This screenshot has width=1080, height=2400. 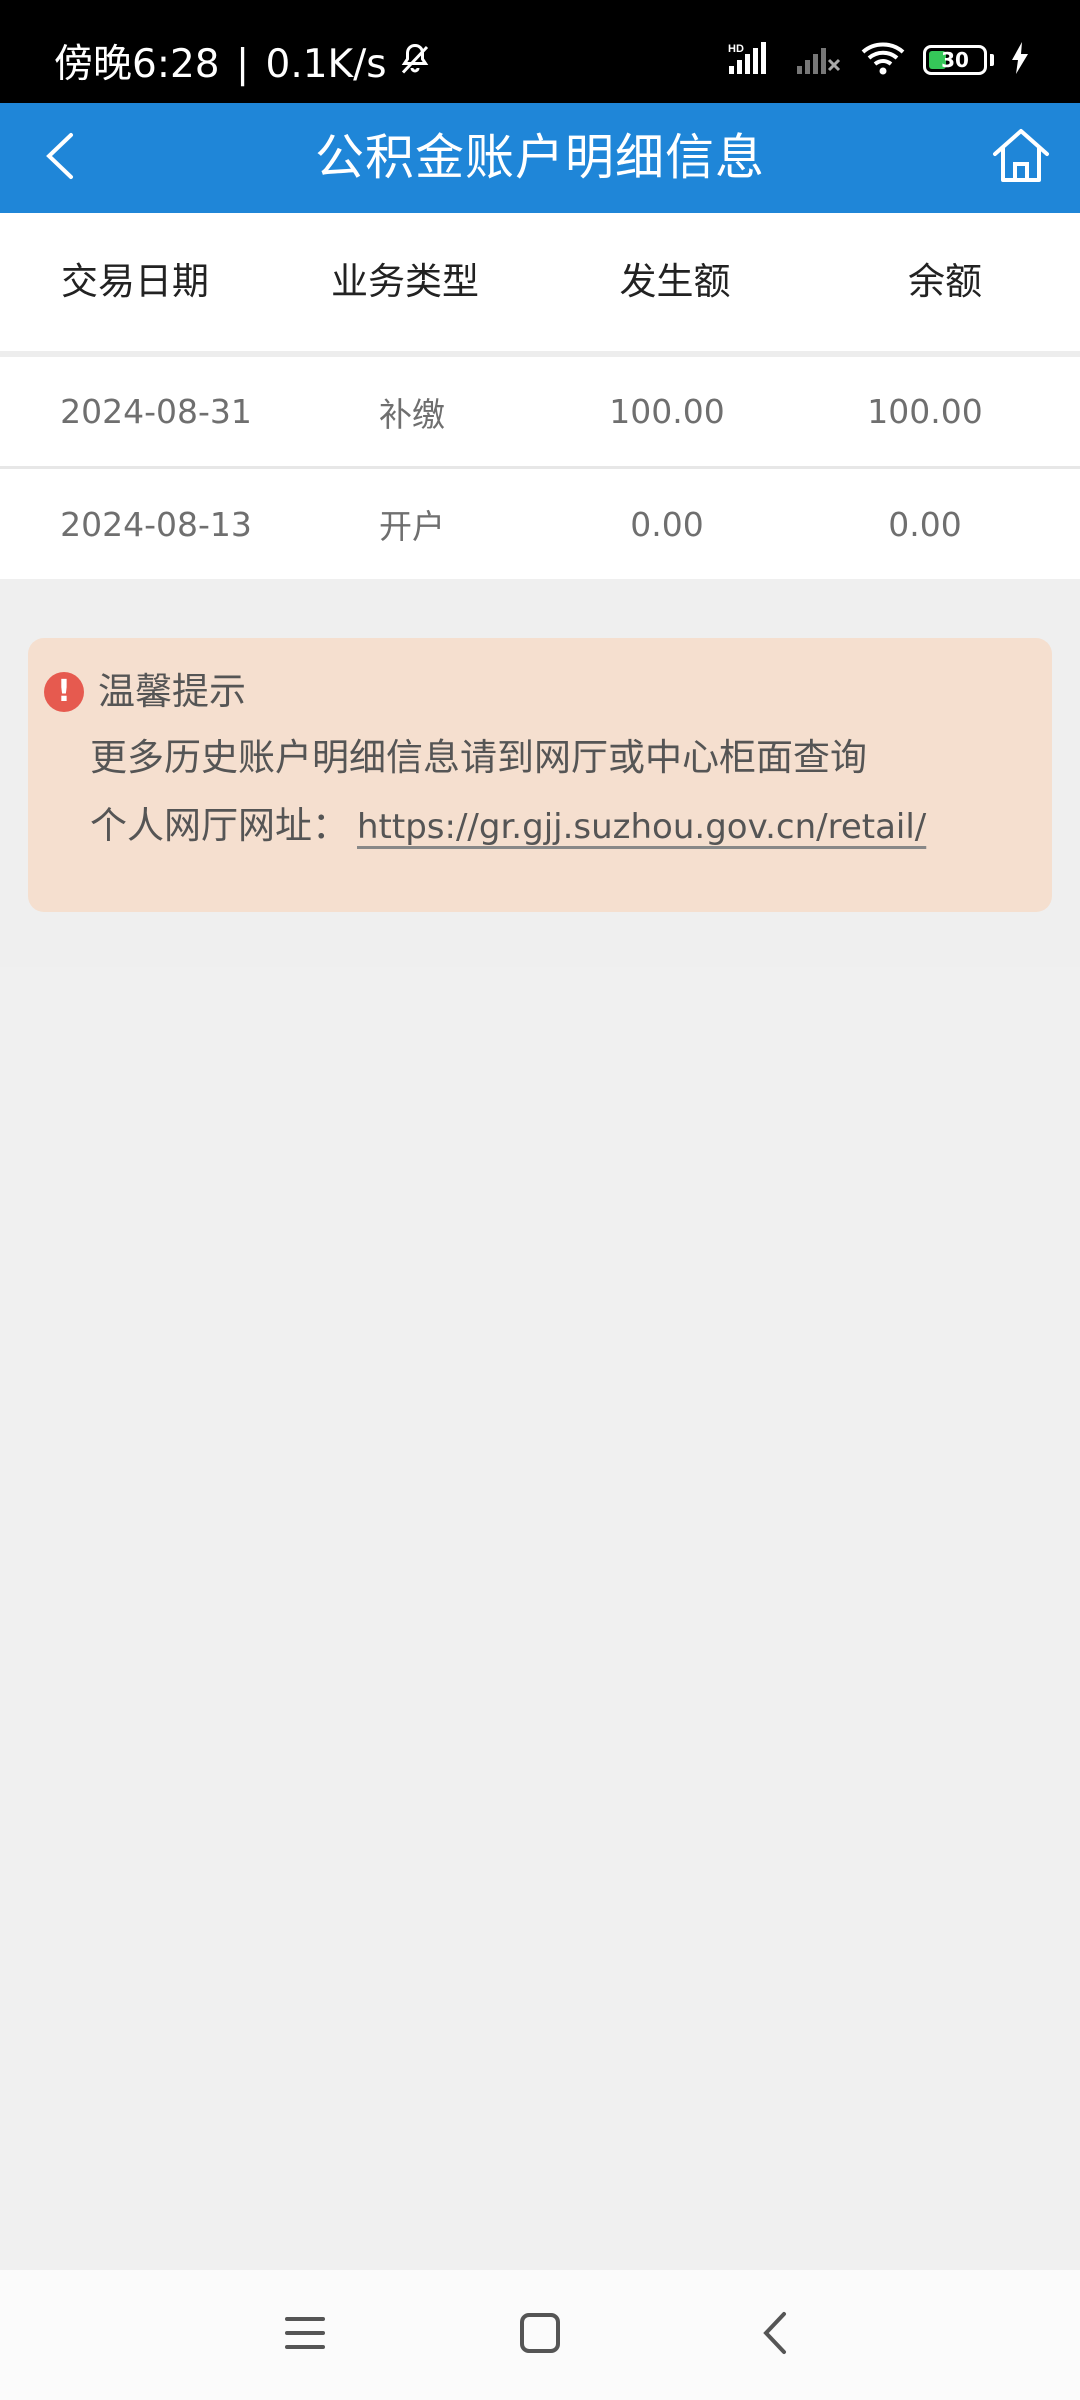 What do you see at coordinates (326, 64) in the screenshot?
I see `network-speed: 0.1K/s` at bounding box center [326, 64].